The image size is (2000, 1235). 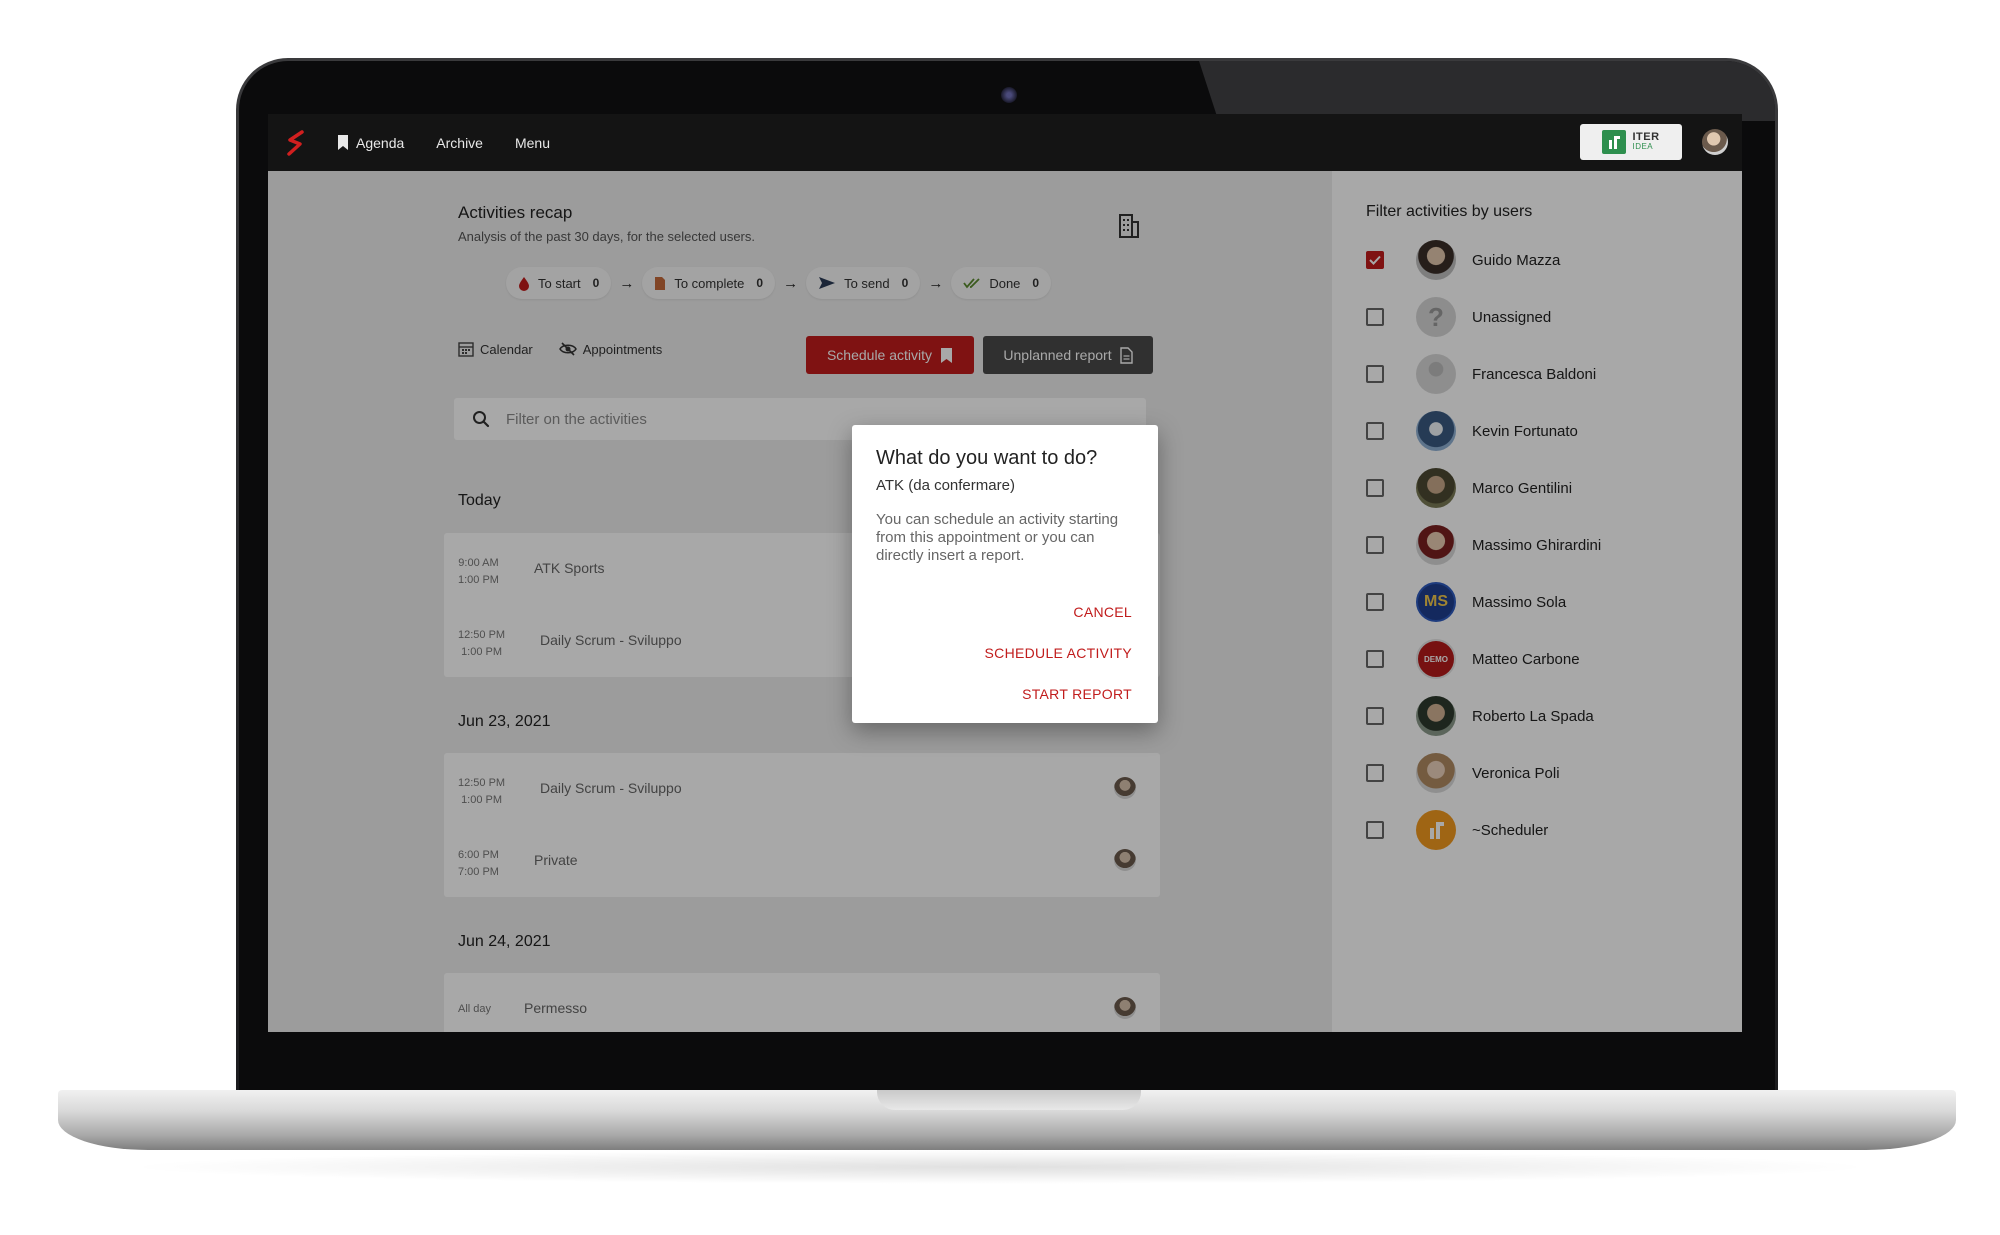 I want to click on brand-logo: ITER IDEA, so click(x=1631, y=142).